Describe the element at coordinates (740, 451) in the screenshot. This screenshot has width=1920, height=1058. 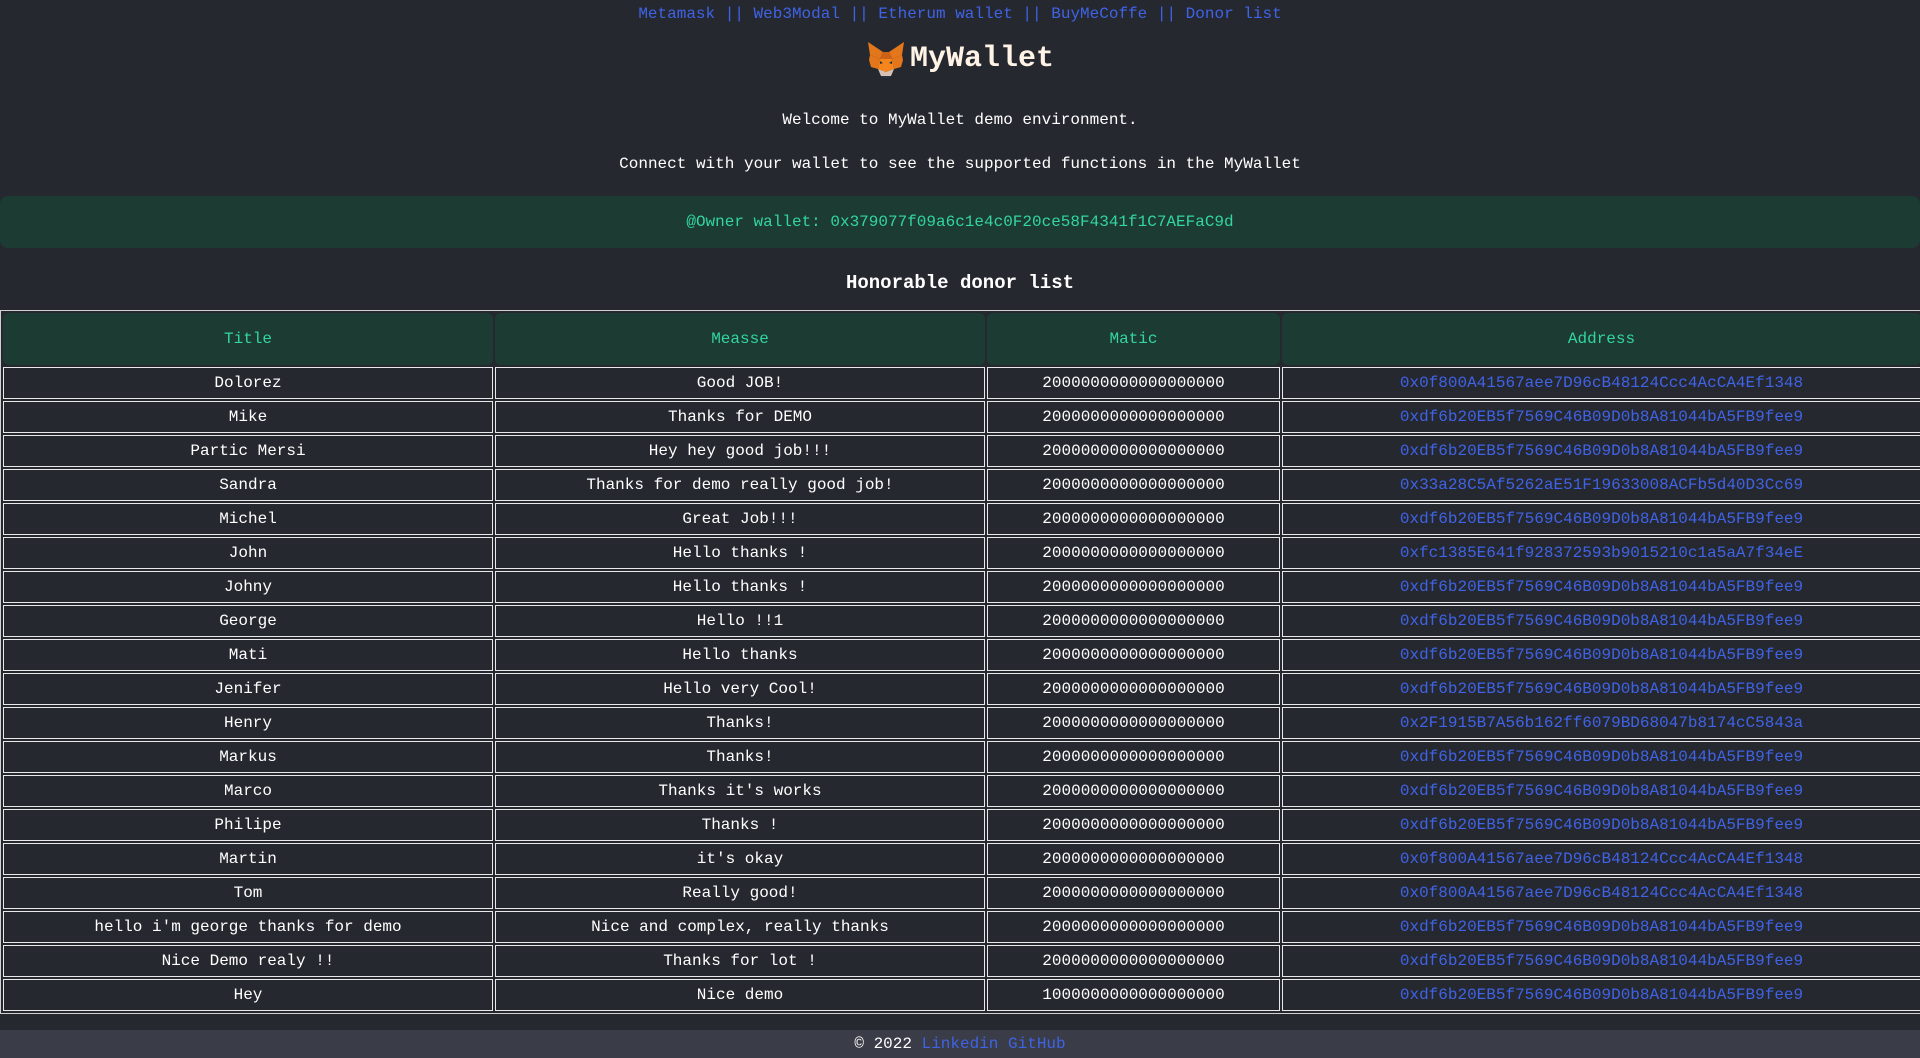
I see `donor-message-cell: Hey hey good job!!!` at that location.